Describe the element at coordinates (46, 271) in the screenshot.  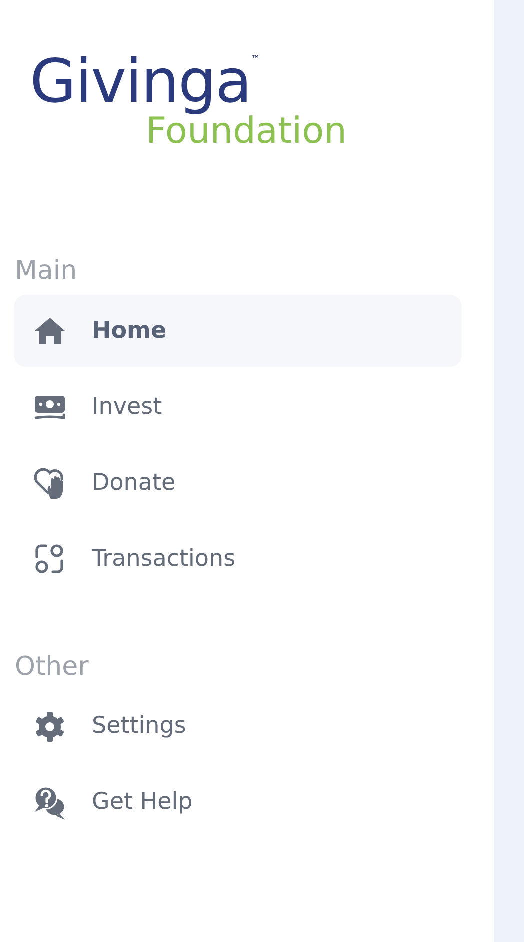
I see `section-heading: Main` at that location.